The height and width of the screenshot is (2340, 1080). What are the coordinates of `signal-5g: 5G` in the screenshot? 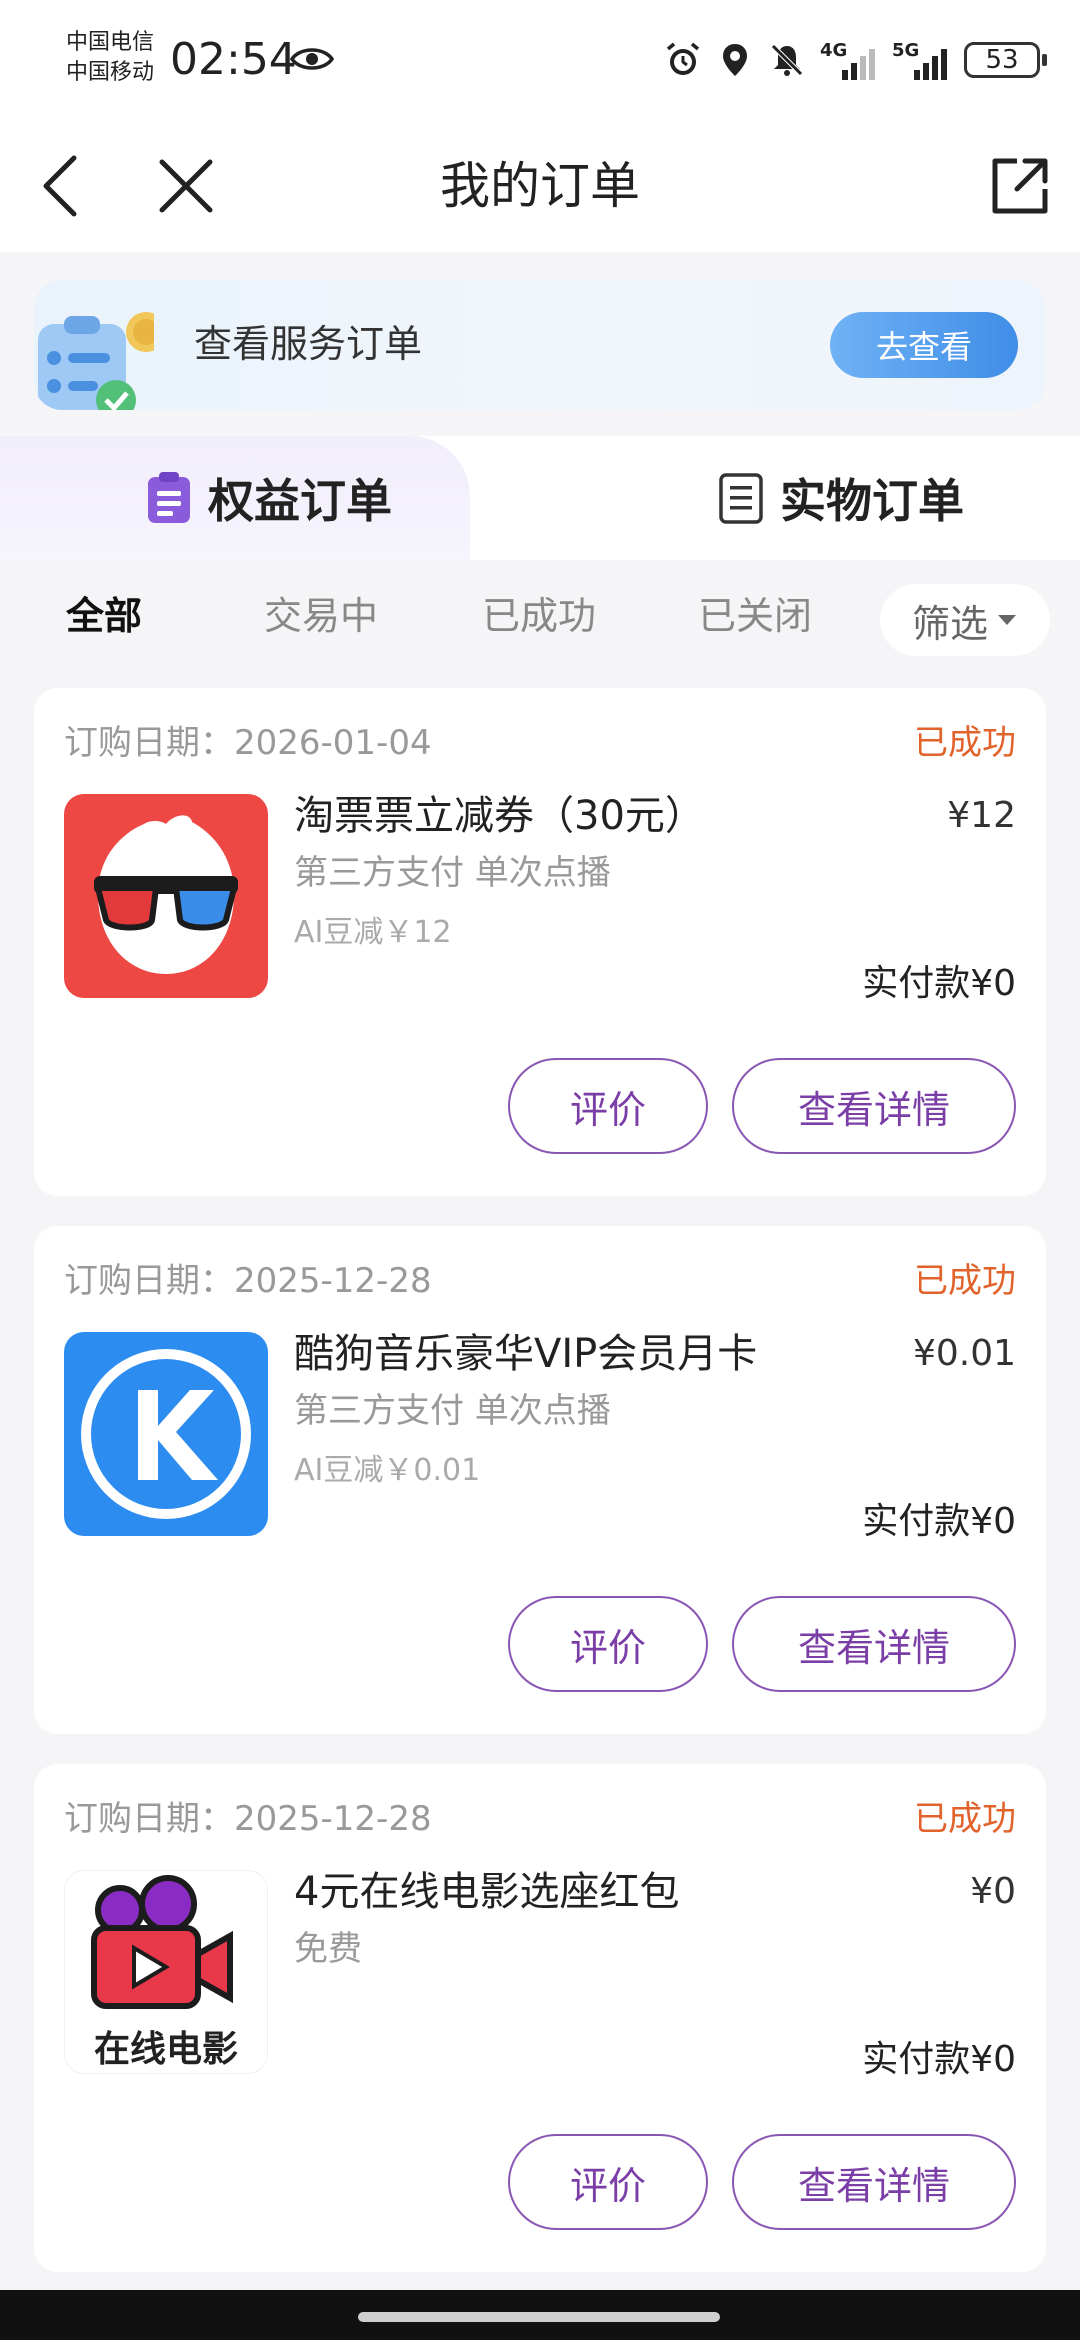 It's located at (921, 60).